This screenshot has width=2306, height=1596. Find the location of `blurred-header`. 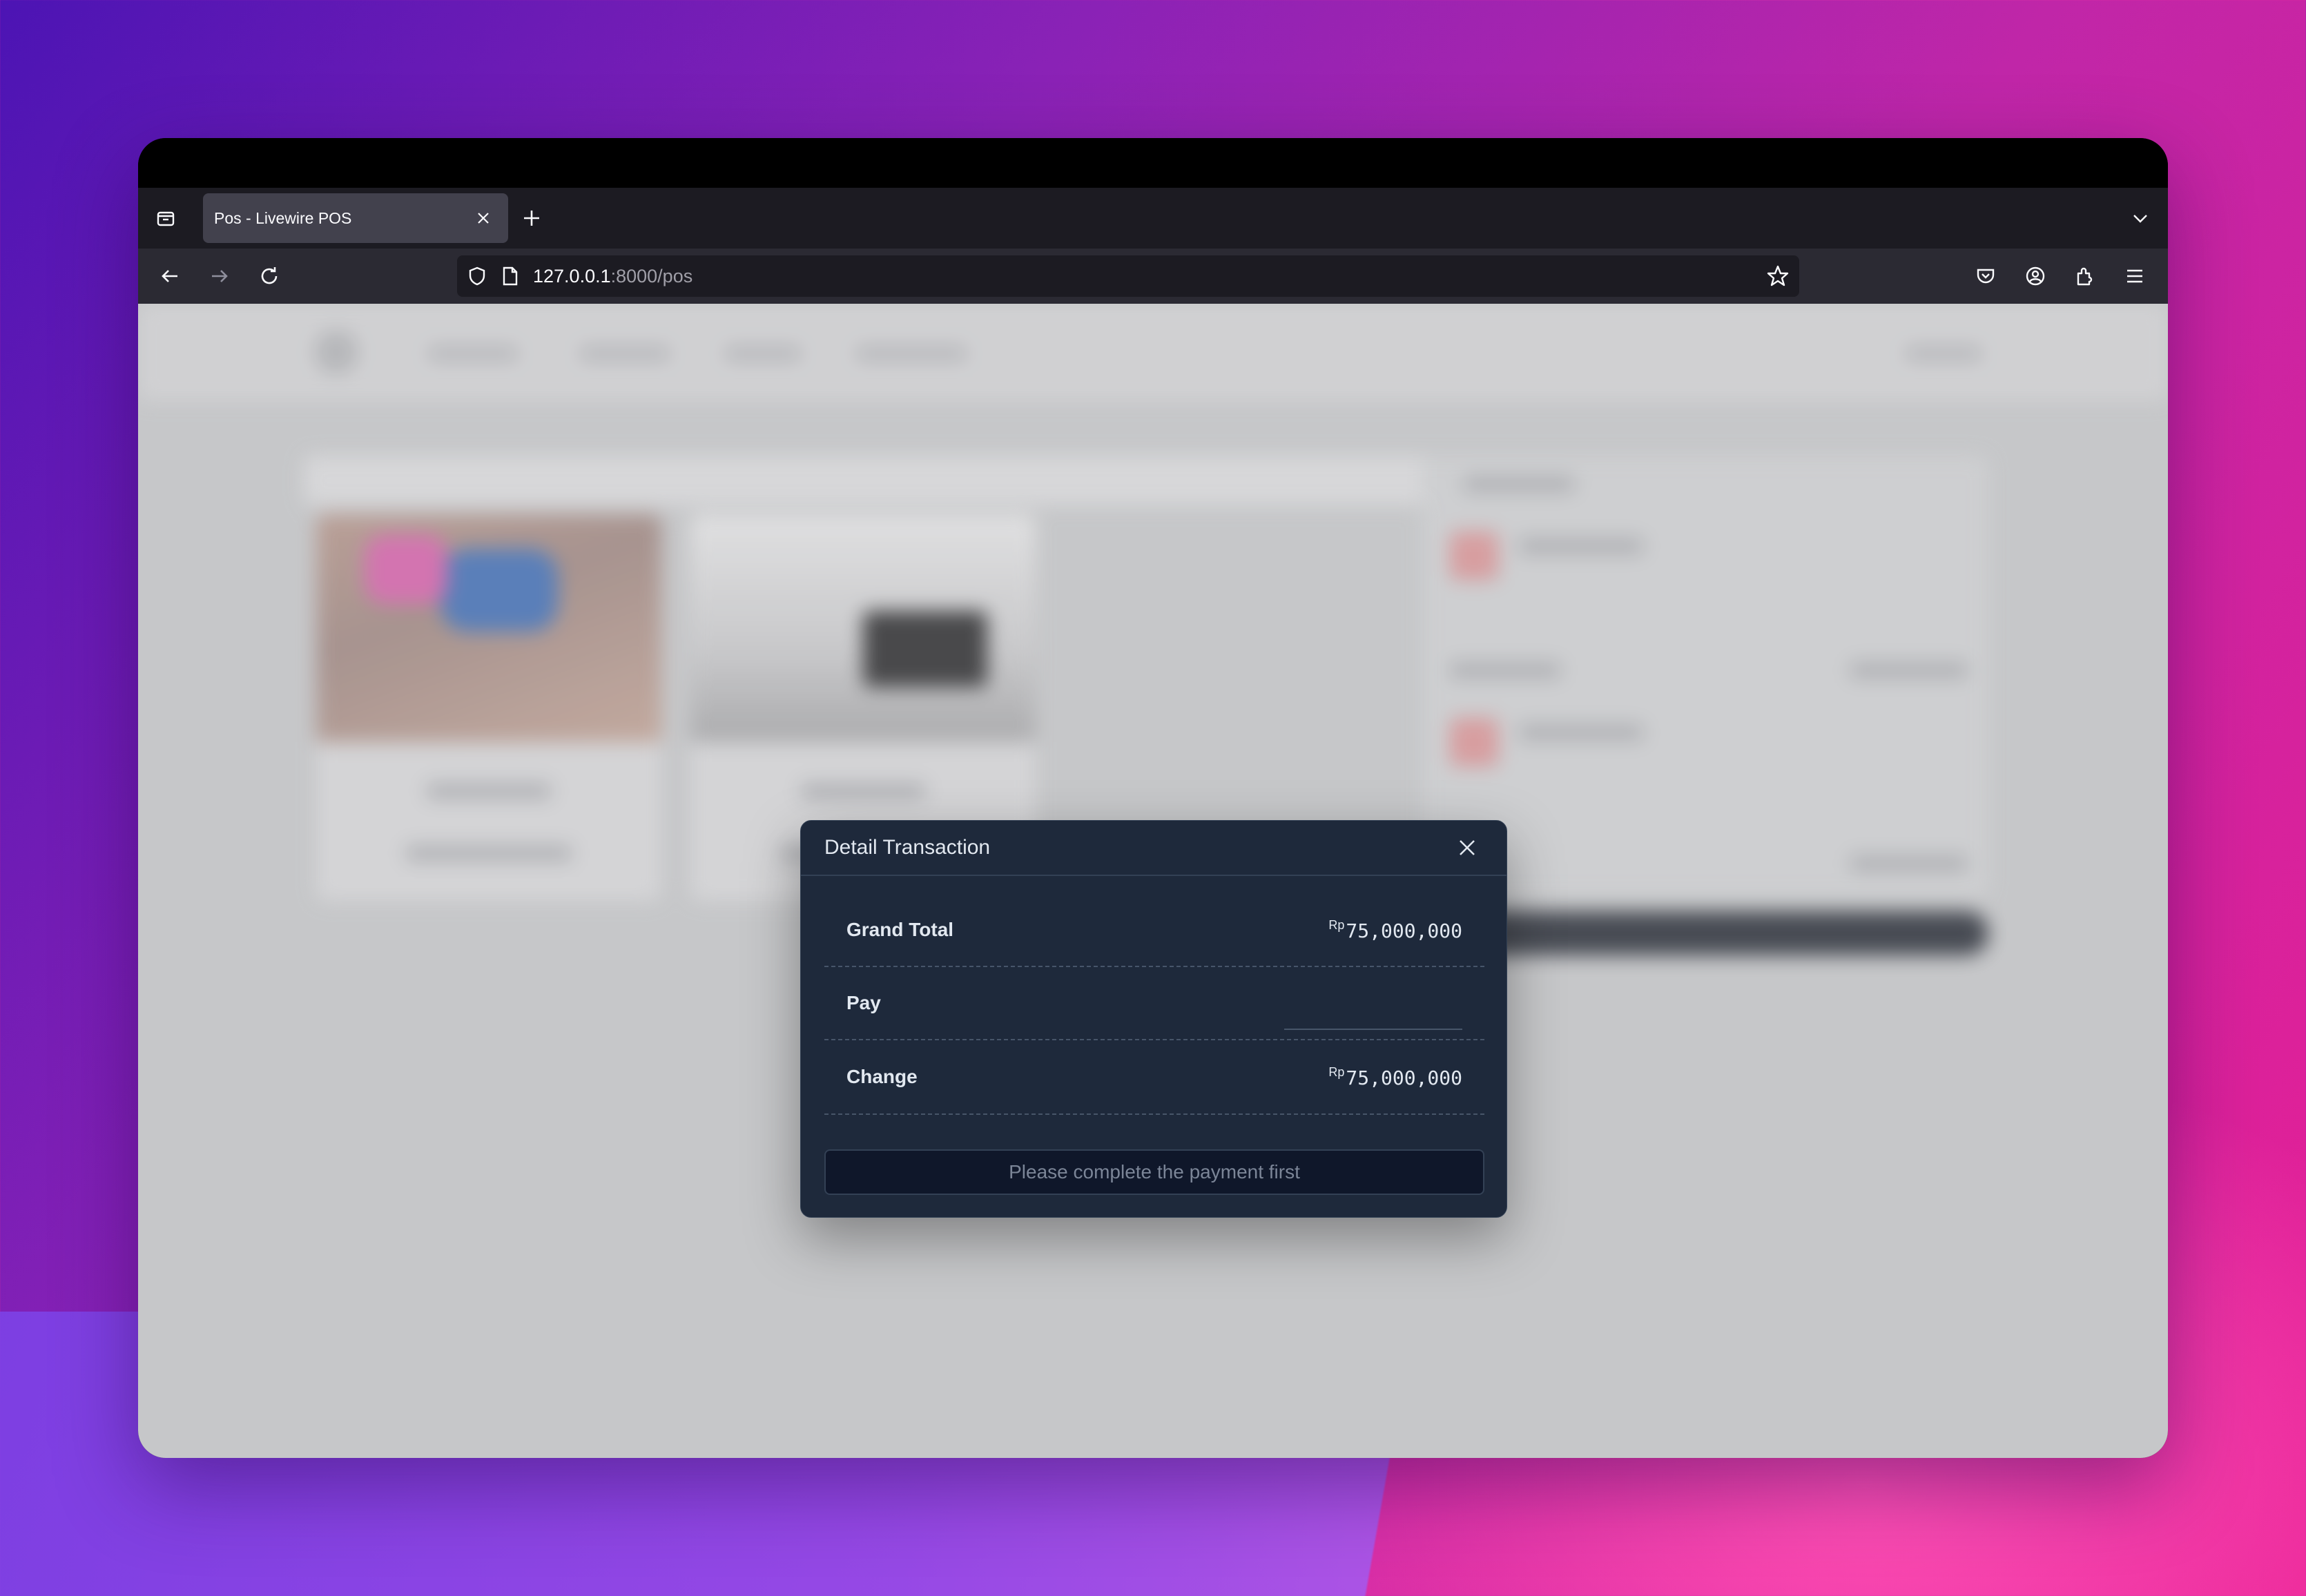

blurred-header is located at coordinates (1153, 352).